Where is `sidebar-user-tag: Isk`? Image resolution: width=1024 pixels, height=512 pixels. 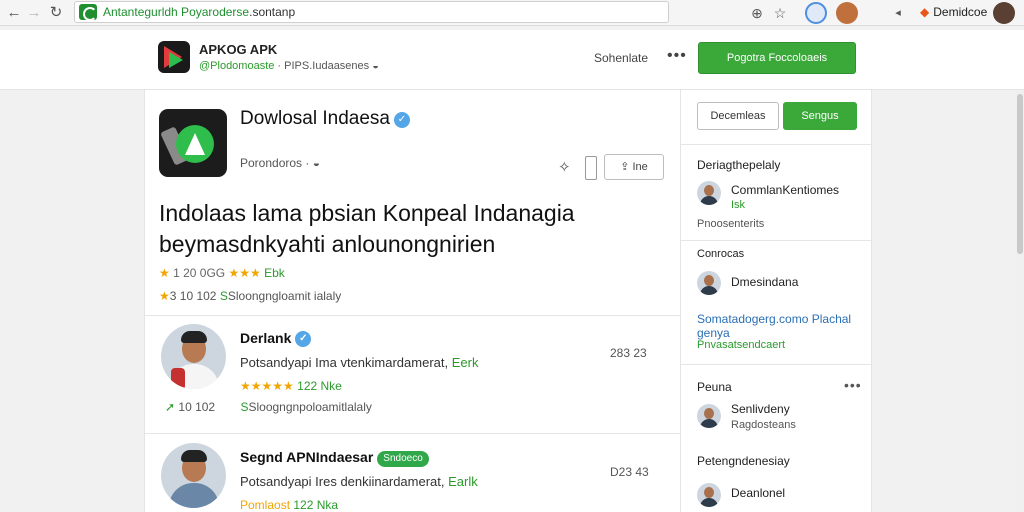 sidebar-user-tag: Isk is located at coordinates (738, 205).